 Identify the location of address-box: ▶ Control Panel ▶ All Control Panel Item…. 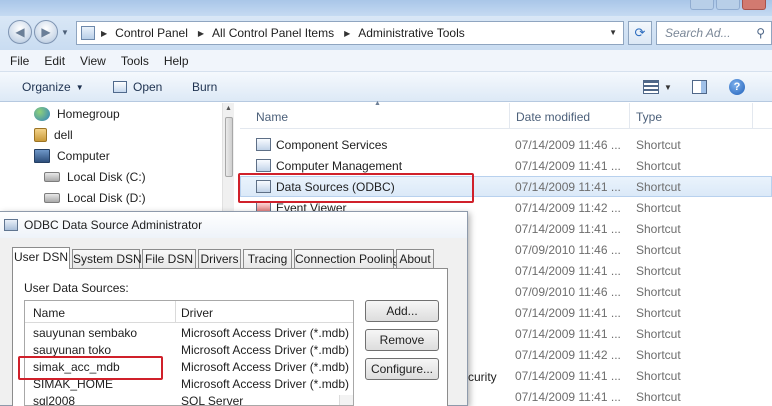
(350, 33).